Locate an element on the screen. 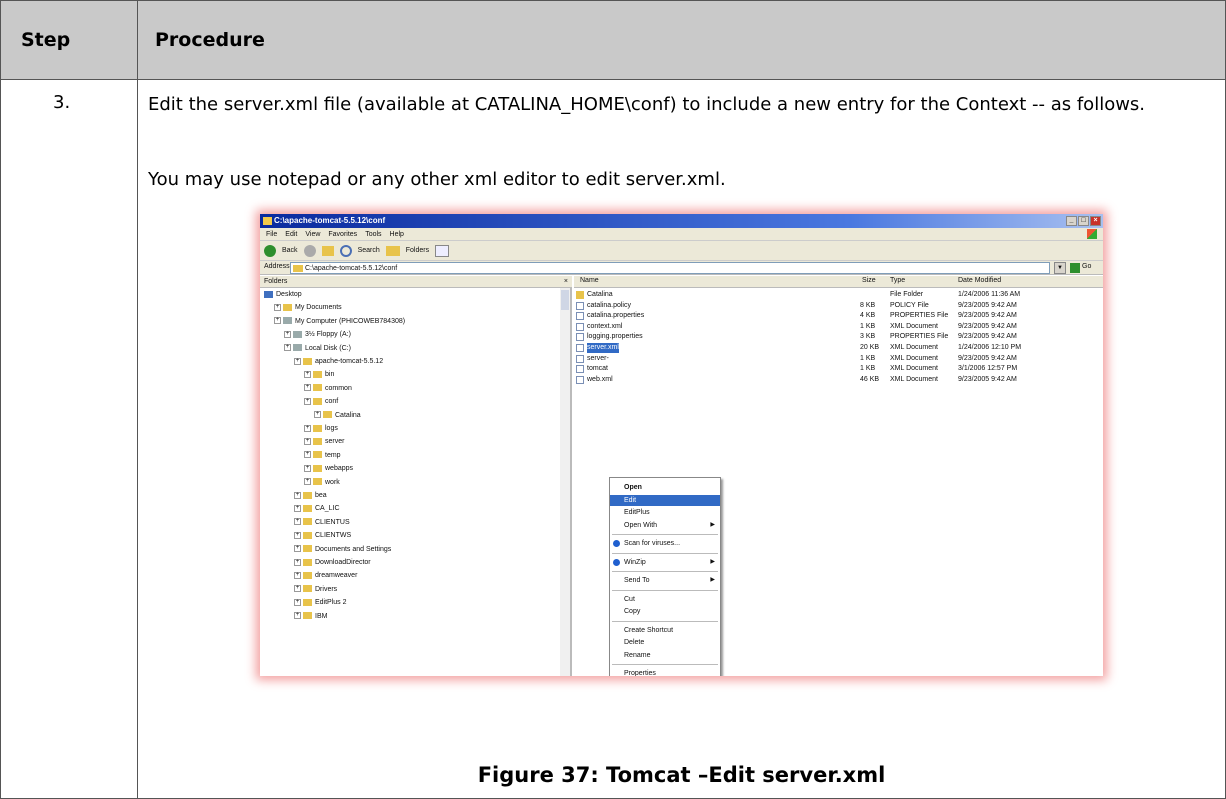  tree-item: + Drivers is located at coordinates (315, 590).